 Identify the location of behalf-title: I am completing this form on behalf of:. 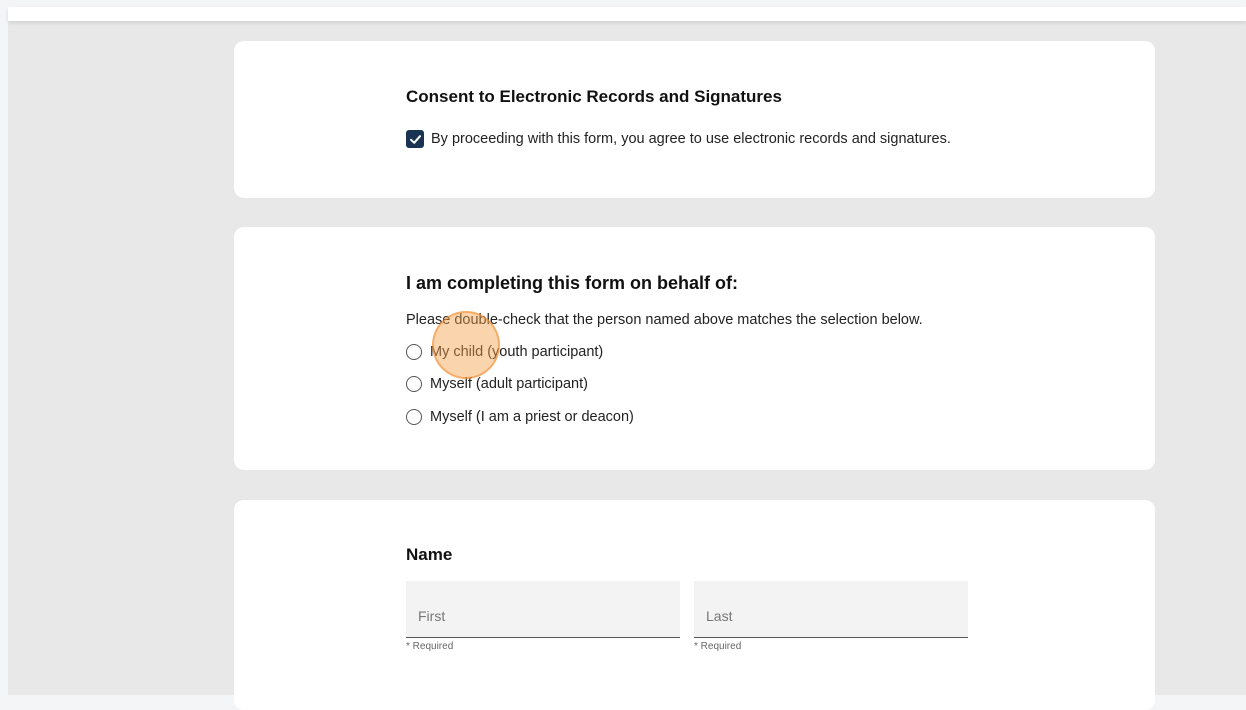
(572, 283).